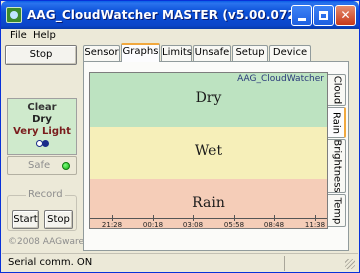 The width and height of the screenshot is (360, 273). What do you see at coordinates (42, 210) in the screenshot?
I see `record-group: Record Start Stop` at bounding box center [42, 210].